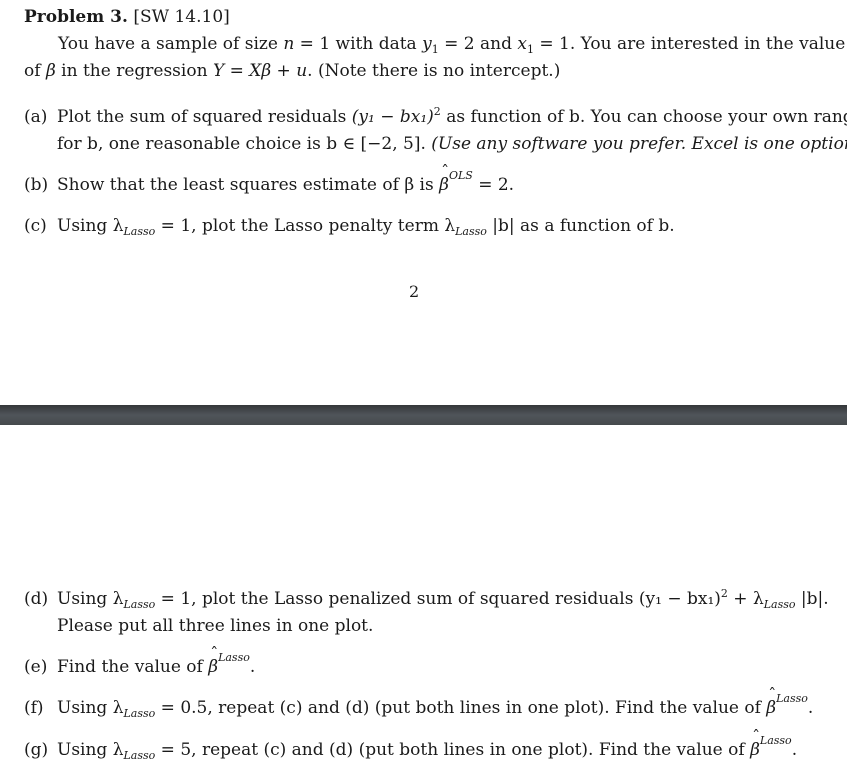 This screenshot has height=765, width=847. Describe the element at coordinates (133, 667) in the screenshot. I see `text: Find the value of` at that location.